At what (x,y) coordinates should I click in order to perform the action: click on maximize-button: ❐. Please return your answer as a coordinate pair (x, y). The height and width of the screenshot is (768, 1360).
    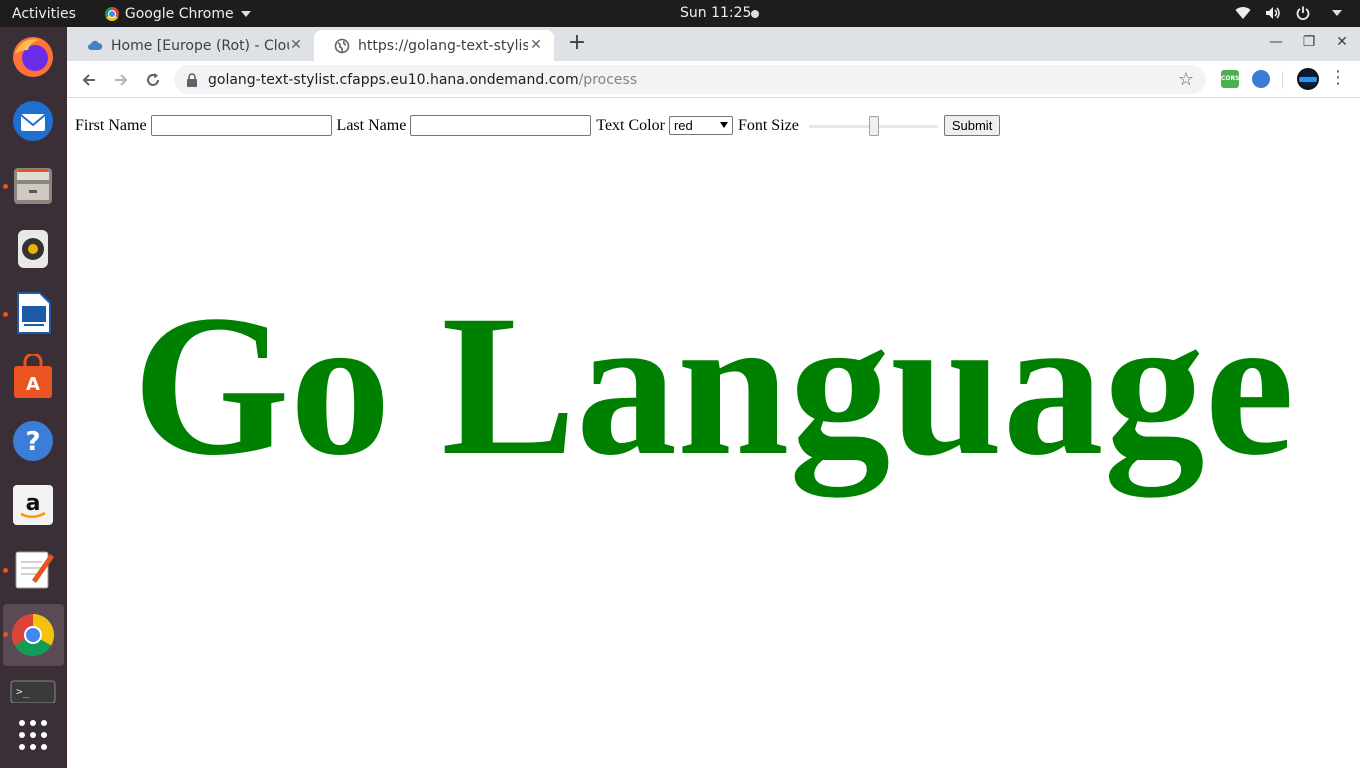
    Looking at the image, I should click on (1309, 44).